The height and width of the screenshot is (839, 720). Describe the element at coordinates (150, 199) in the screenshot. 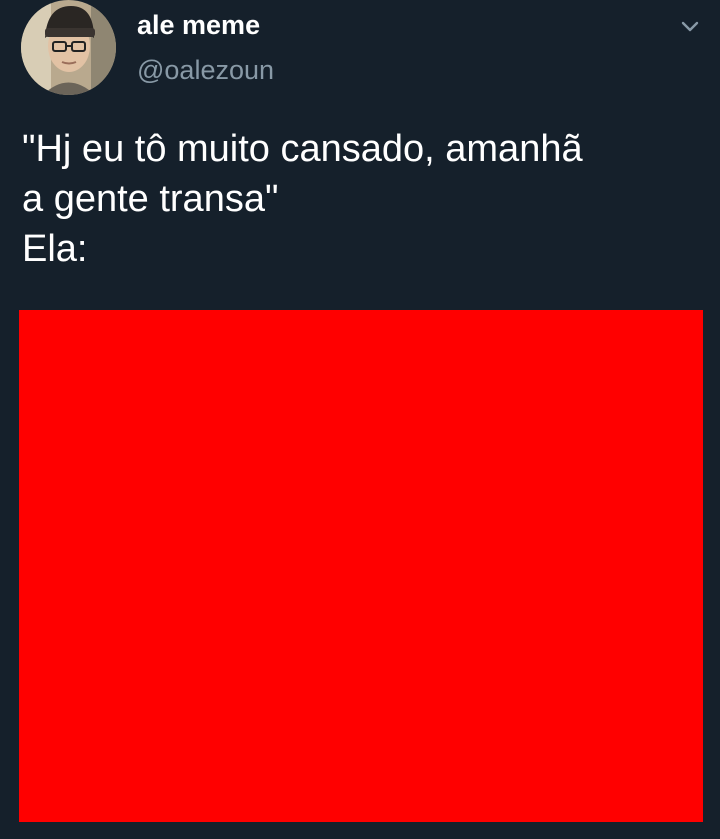

I see `tweet-text-line: a gente transa"` at that location.